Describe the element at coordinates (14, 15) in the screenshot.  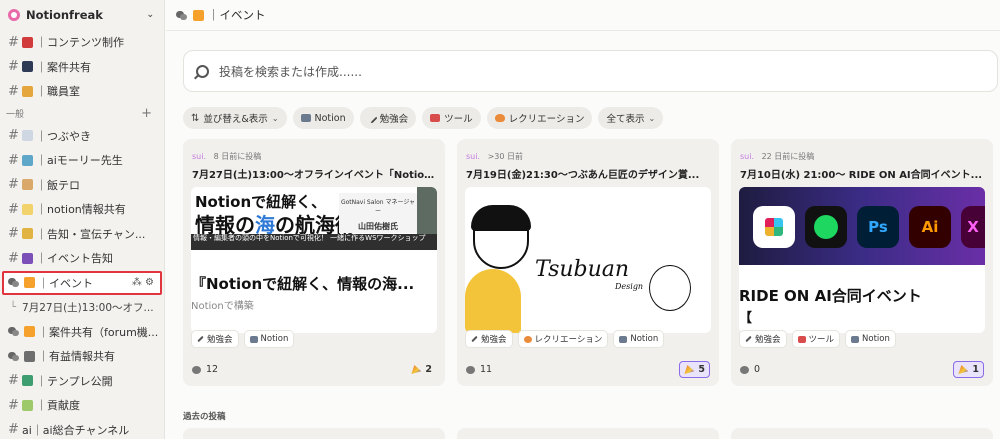
I see `server-logo-icon` at that location.